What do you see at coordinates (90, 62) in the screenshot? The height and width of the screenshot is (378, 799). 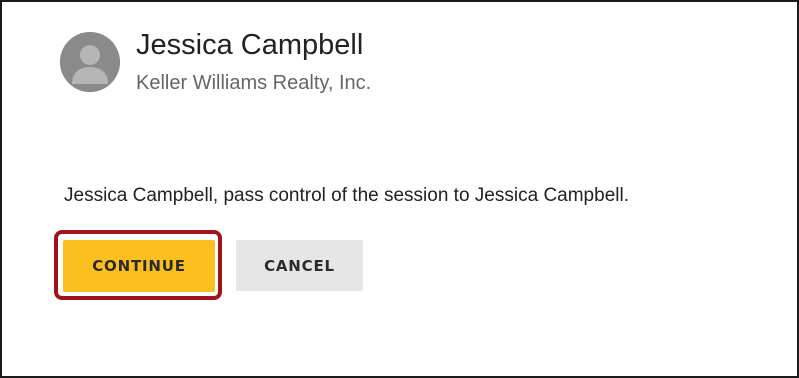 I see `user-avatar-icon` at bounding box center [90, 62].